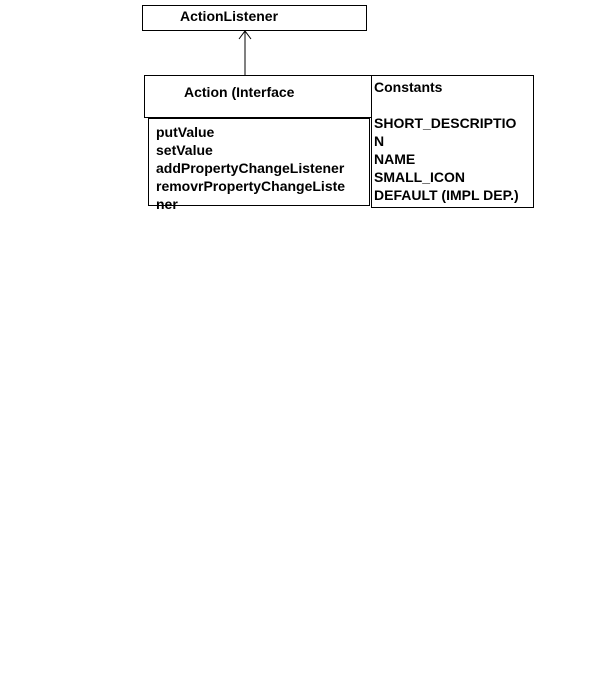 Image resolution: width=600 pixels, height=700 pixels. I want to click on constant-item: N, so click(379, 141).